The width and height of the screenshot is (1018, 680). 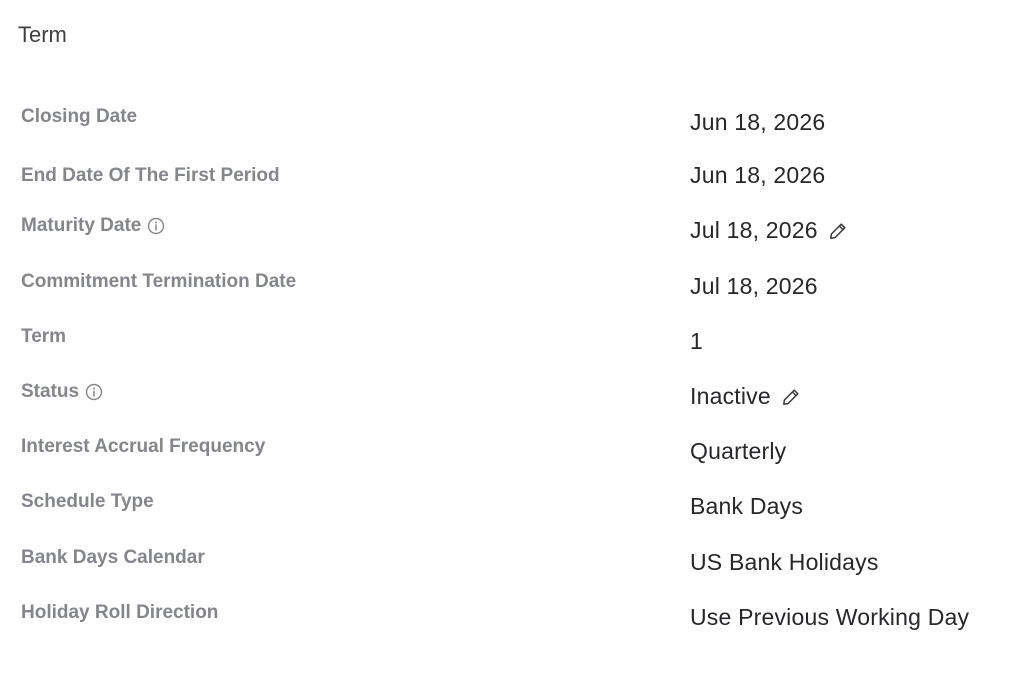 I want to click on field-value: Bank Days, so click(x=747, y=506).